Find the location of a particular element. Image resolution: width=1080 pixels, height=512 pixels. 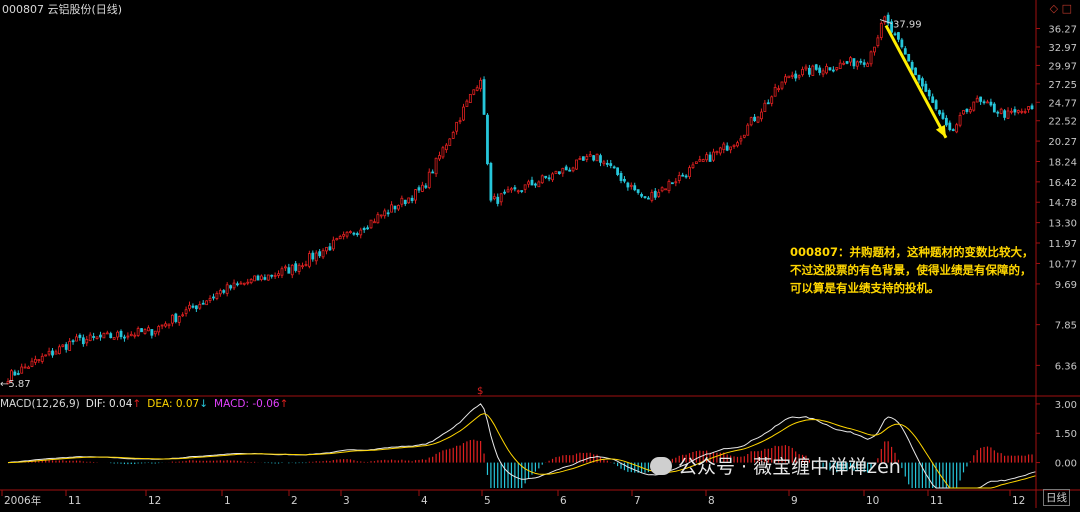

price-tick-label: 7.85 is located at coordinates (1066, 326).